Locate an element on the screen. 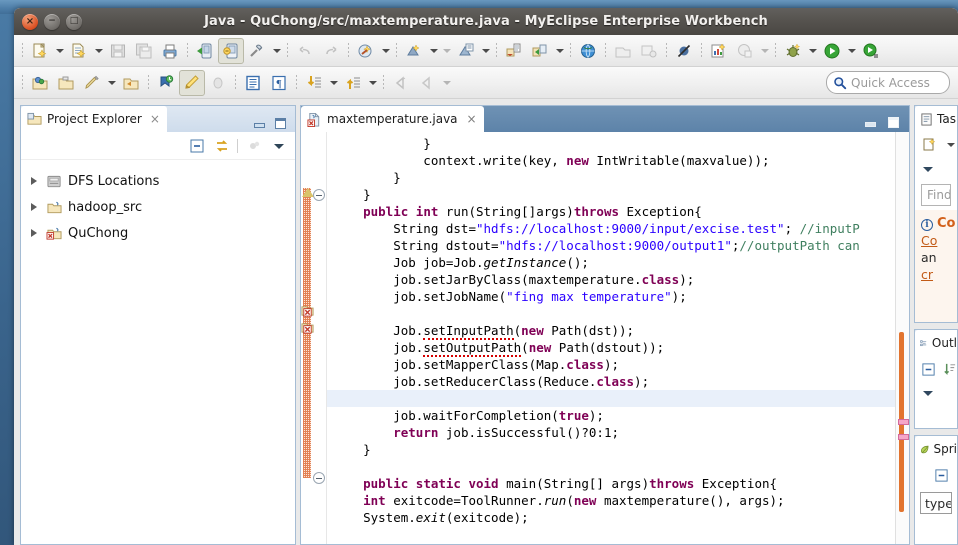 This screenshot has width=958, height=545. new-file-dropdown is located at coordinates (59, 51).